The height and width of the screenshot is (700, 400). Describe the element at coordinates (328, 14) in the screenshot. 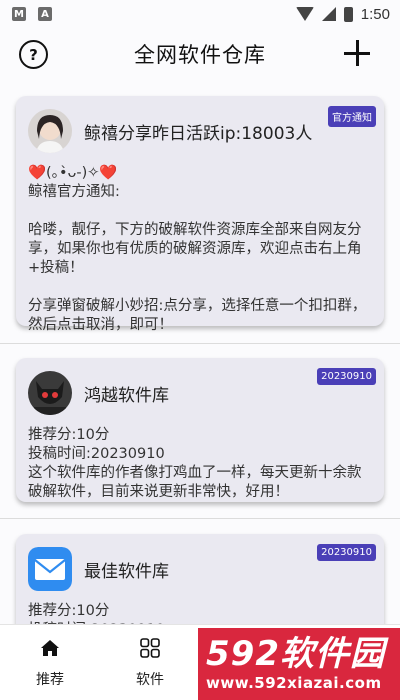

I see `signal-icon` at that location.